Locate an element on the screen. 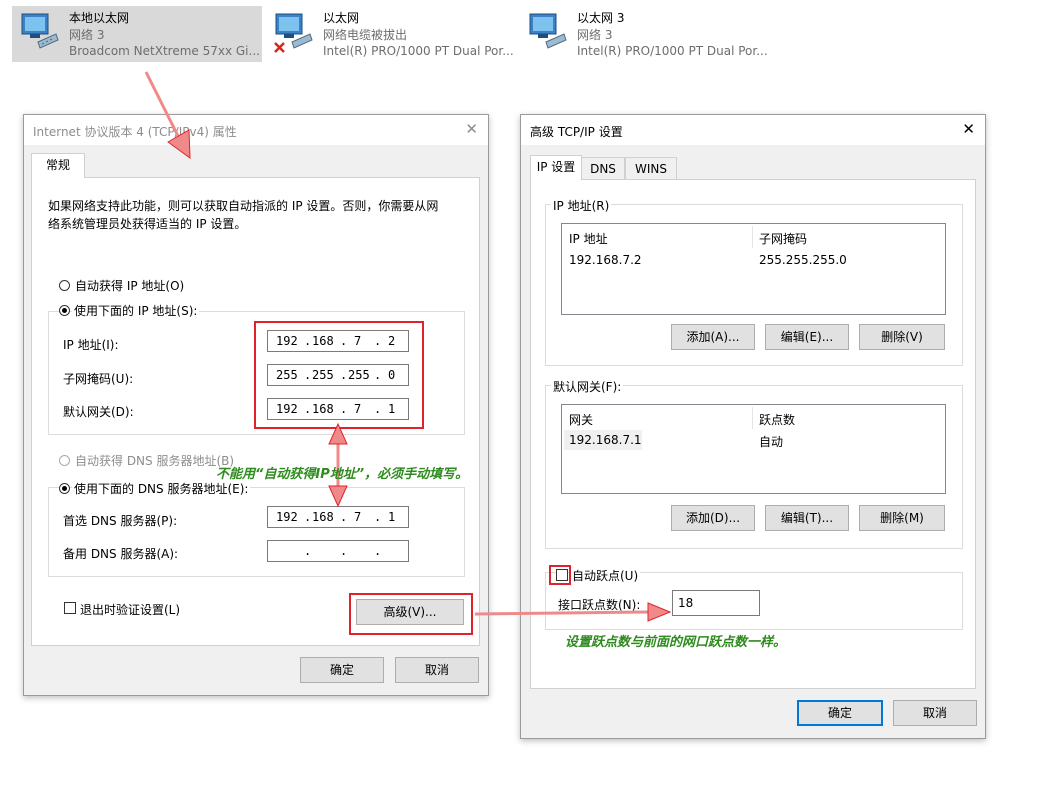  arrow-advanced-to-metric is located at coordinates (562, 613).